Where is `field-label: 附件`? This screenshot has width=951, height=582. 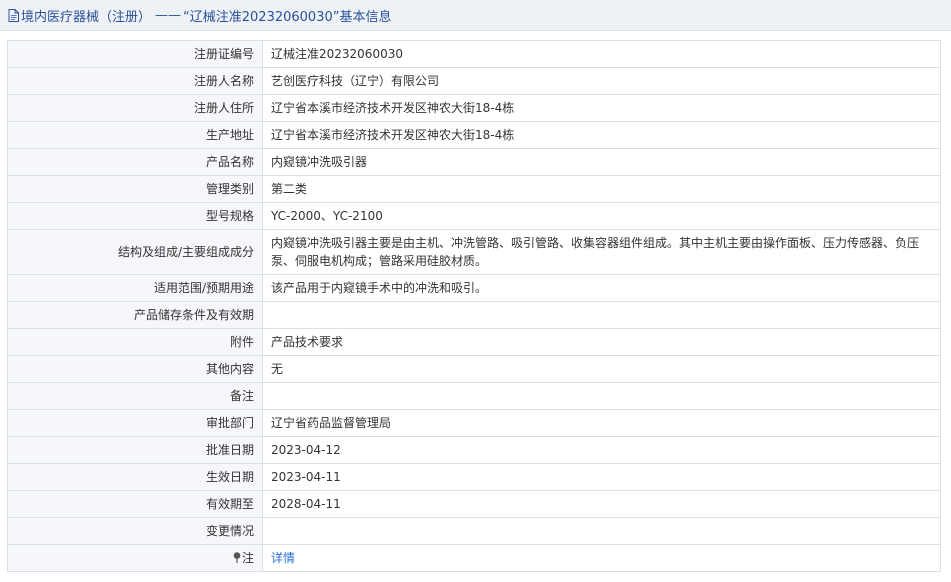 field-label: 附件 is located at coordinates (135, 342).